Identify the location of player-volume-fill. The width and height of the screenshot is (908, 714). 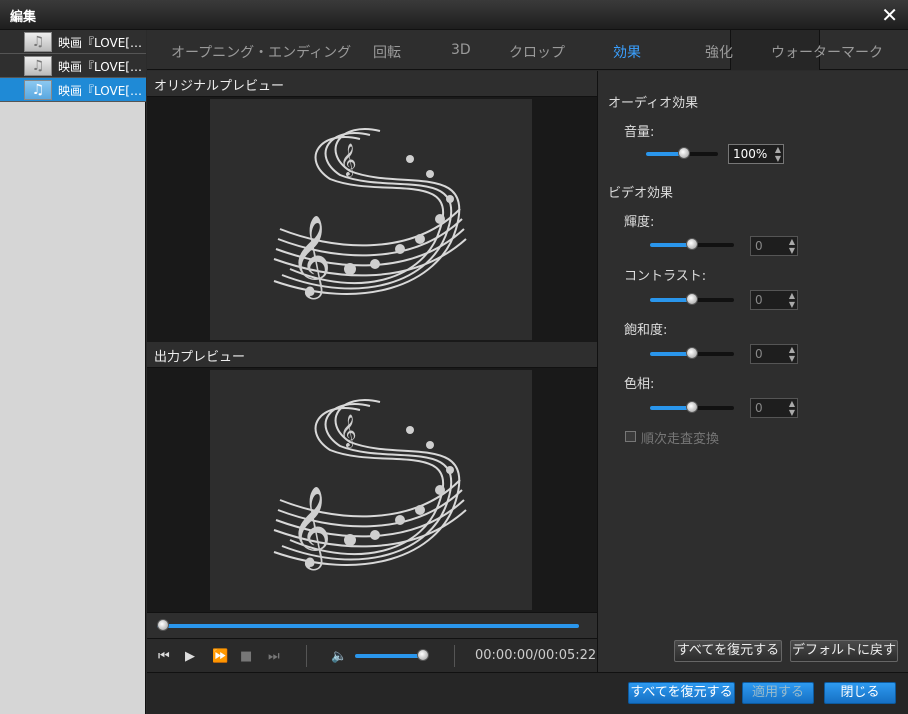
(388, 656).